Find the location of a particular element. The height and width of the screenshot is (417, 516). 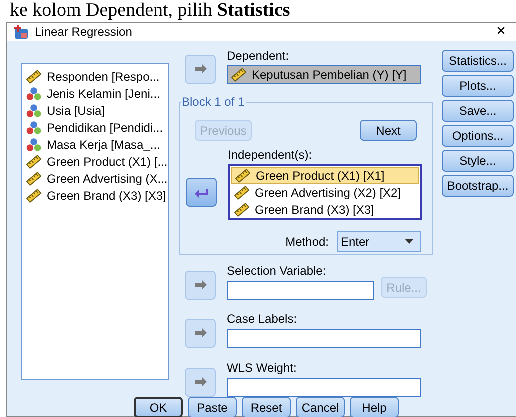

dialog-button: Cancel is located at coordinates (320, 407).